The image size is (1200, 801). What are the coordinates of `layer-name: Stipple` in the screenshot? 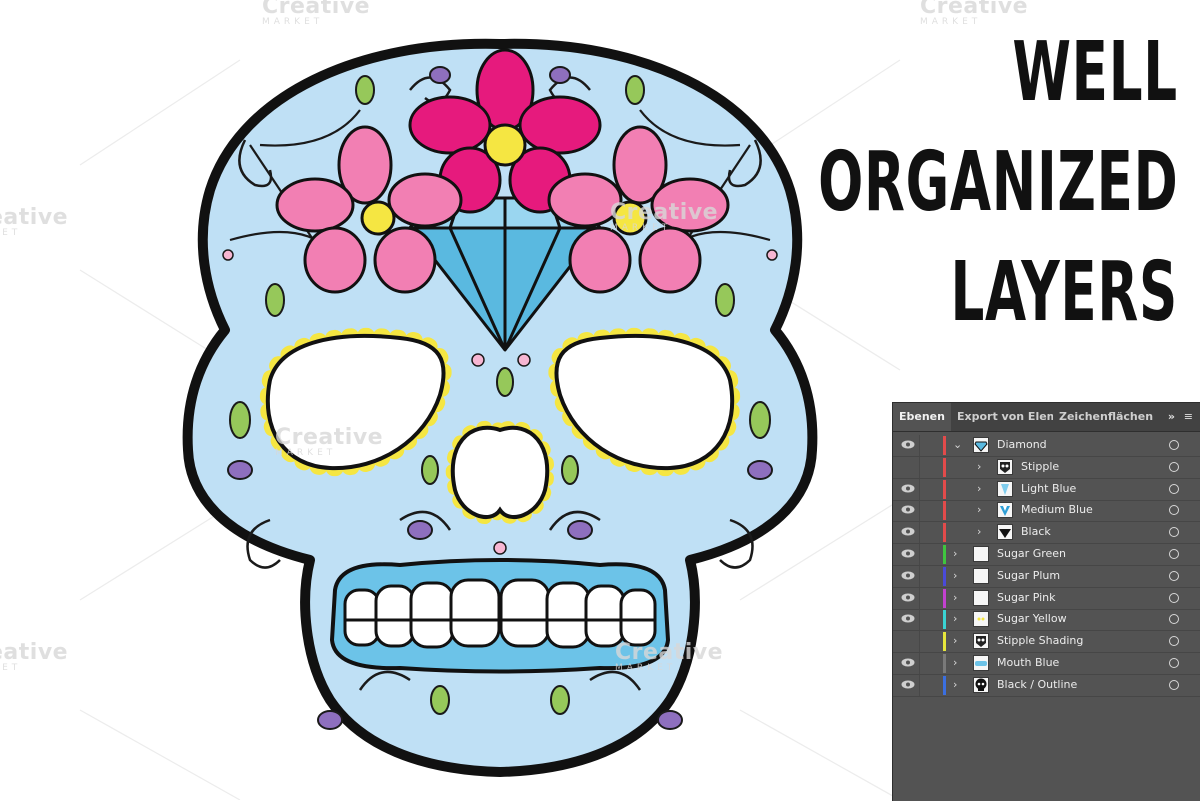 It's located at (1040, 466).